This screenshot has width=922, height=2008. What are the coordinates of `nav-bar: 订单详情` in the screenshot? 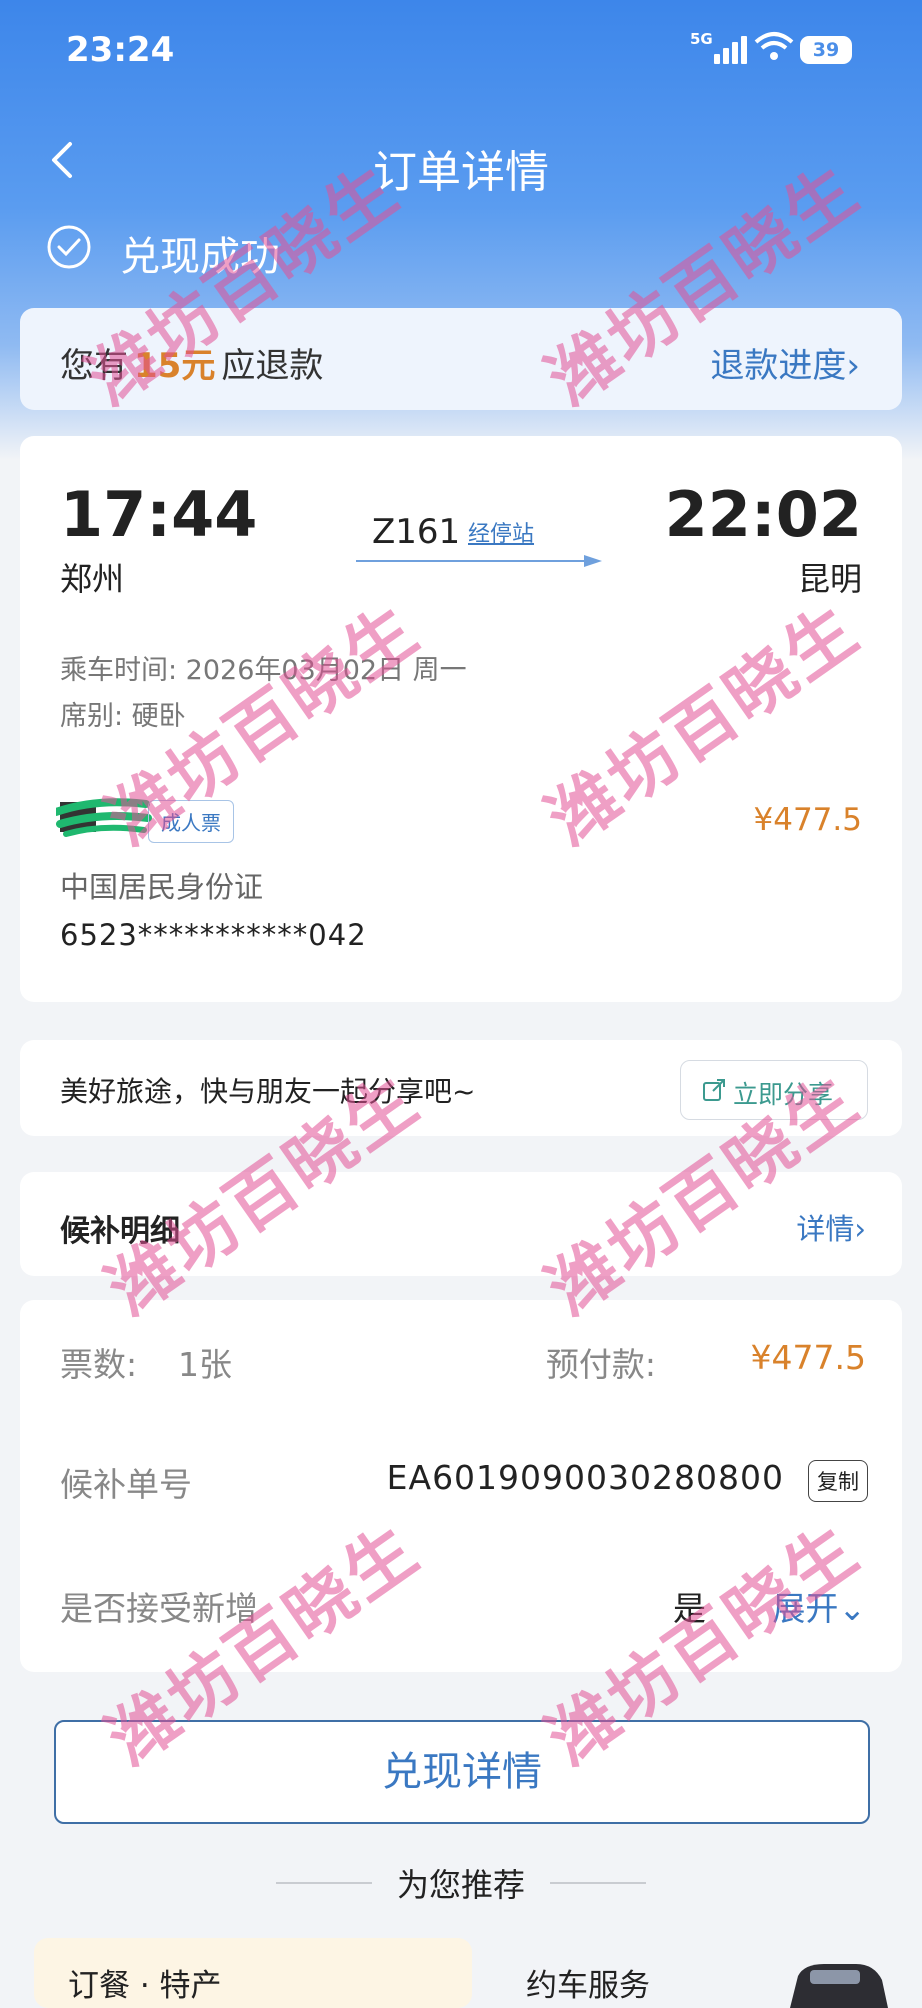 It's located at (461, 163).